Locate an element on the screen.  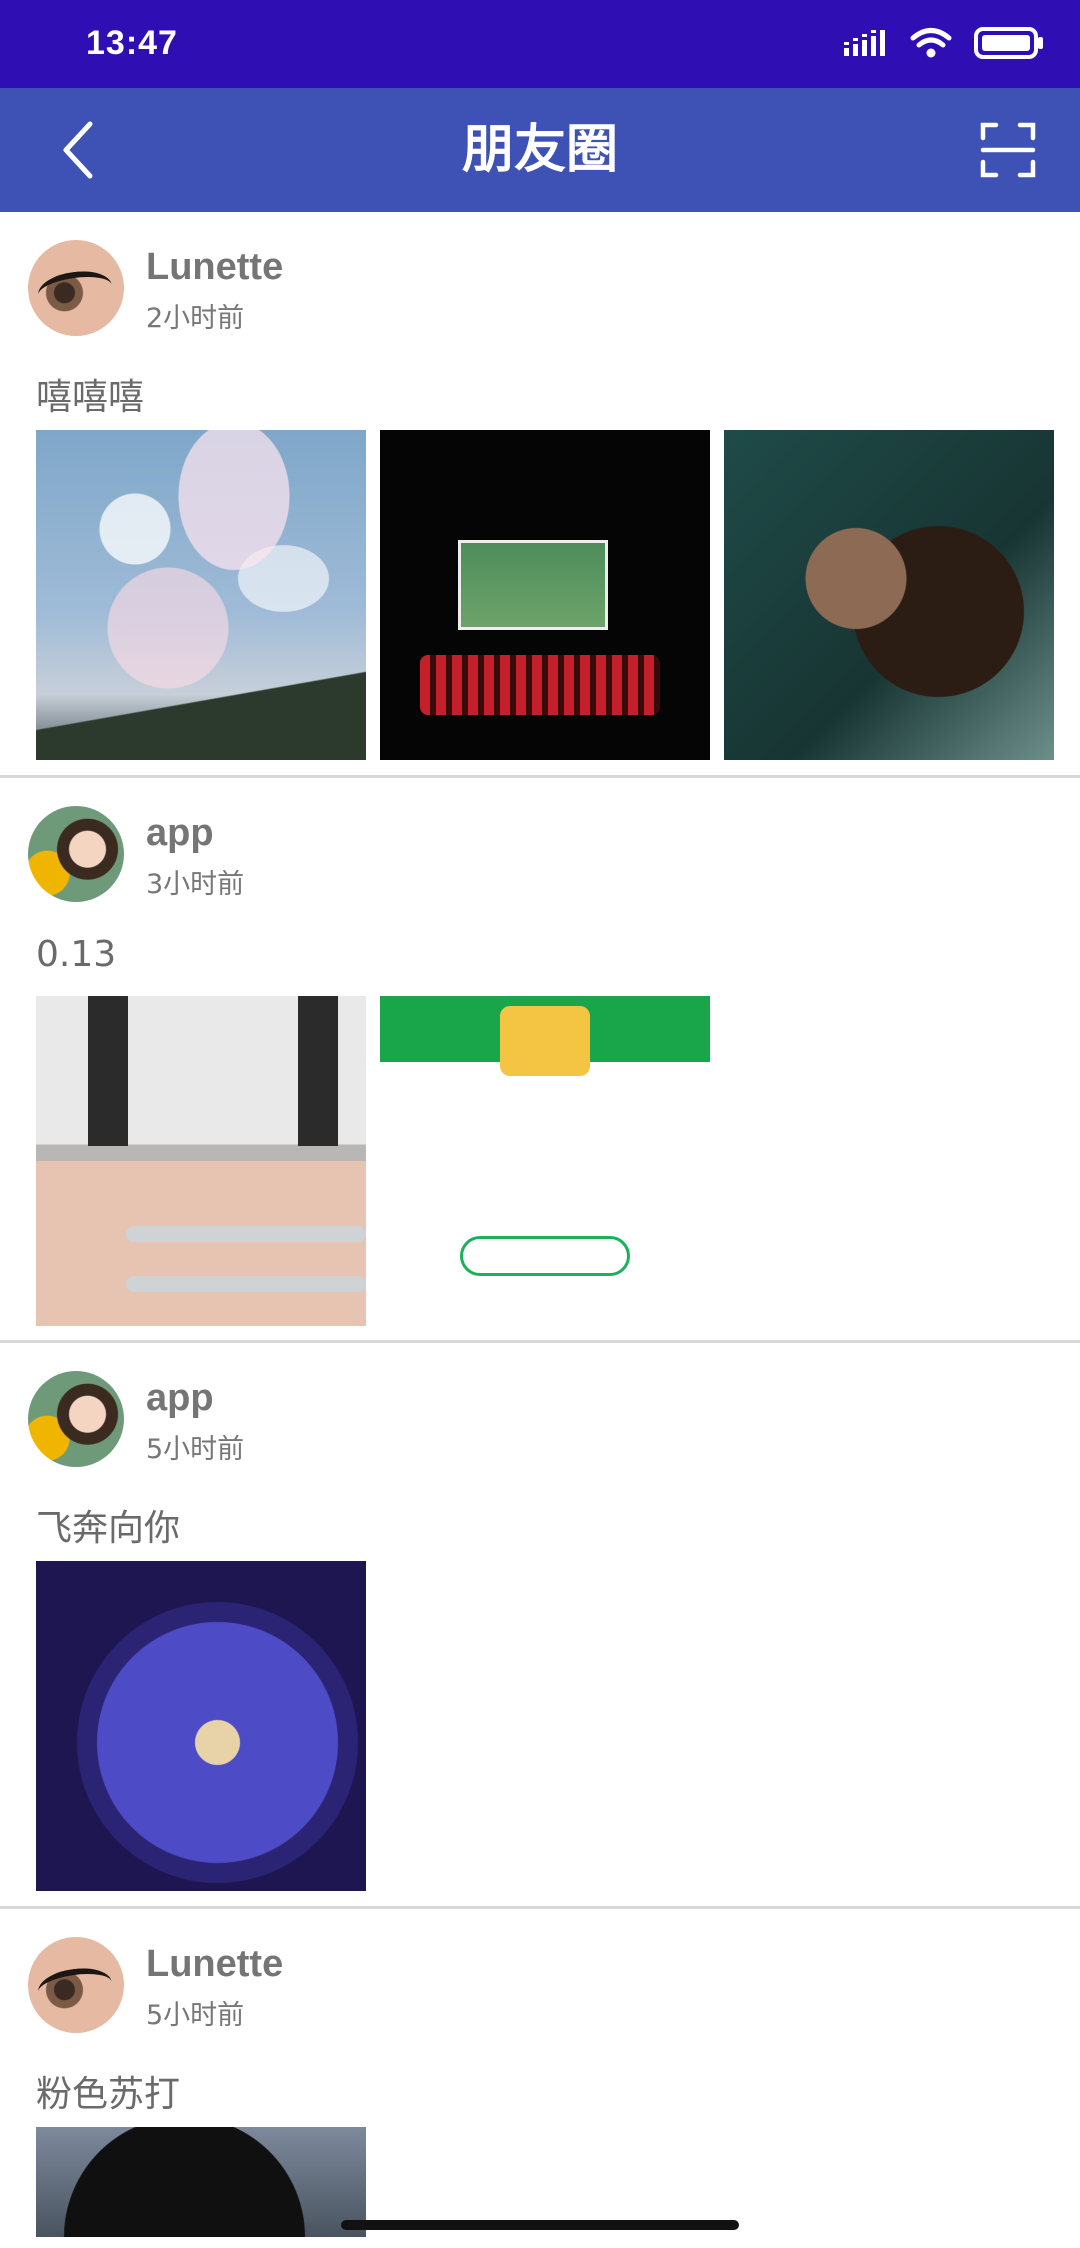
home-indicator is located at coordinates (540, 2225).